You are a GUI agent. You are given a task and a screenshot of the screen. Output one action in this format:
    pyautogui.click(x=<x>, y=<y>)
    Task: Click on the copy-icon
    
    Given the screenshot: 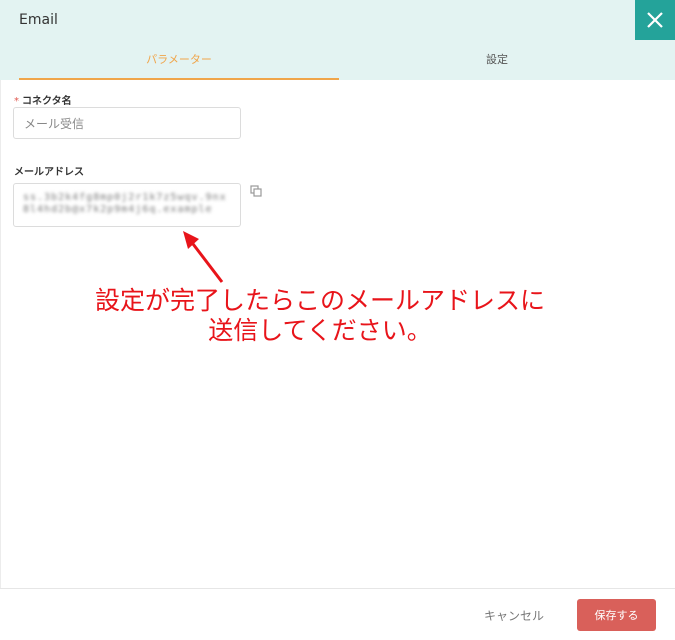 What is the action you would take?
    pyautogui.click(x=256, y=191)
    